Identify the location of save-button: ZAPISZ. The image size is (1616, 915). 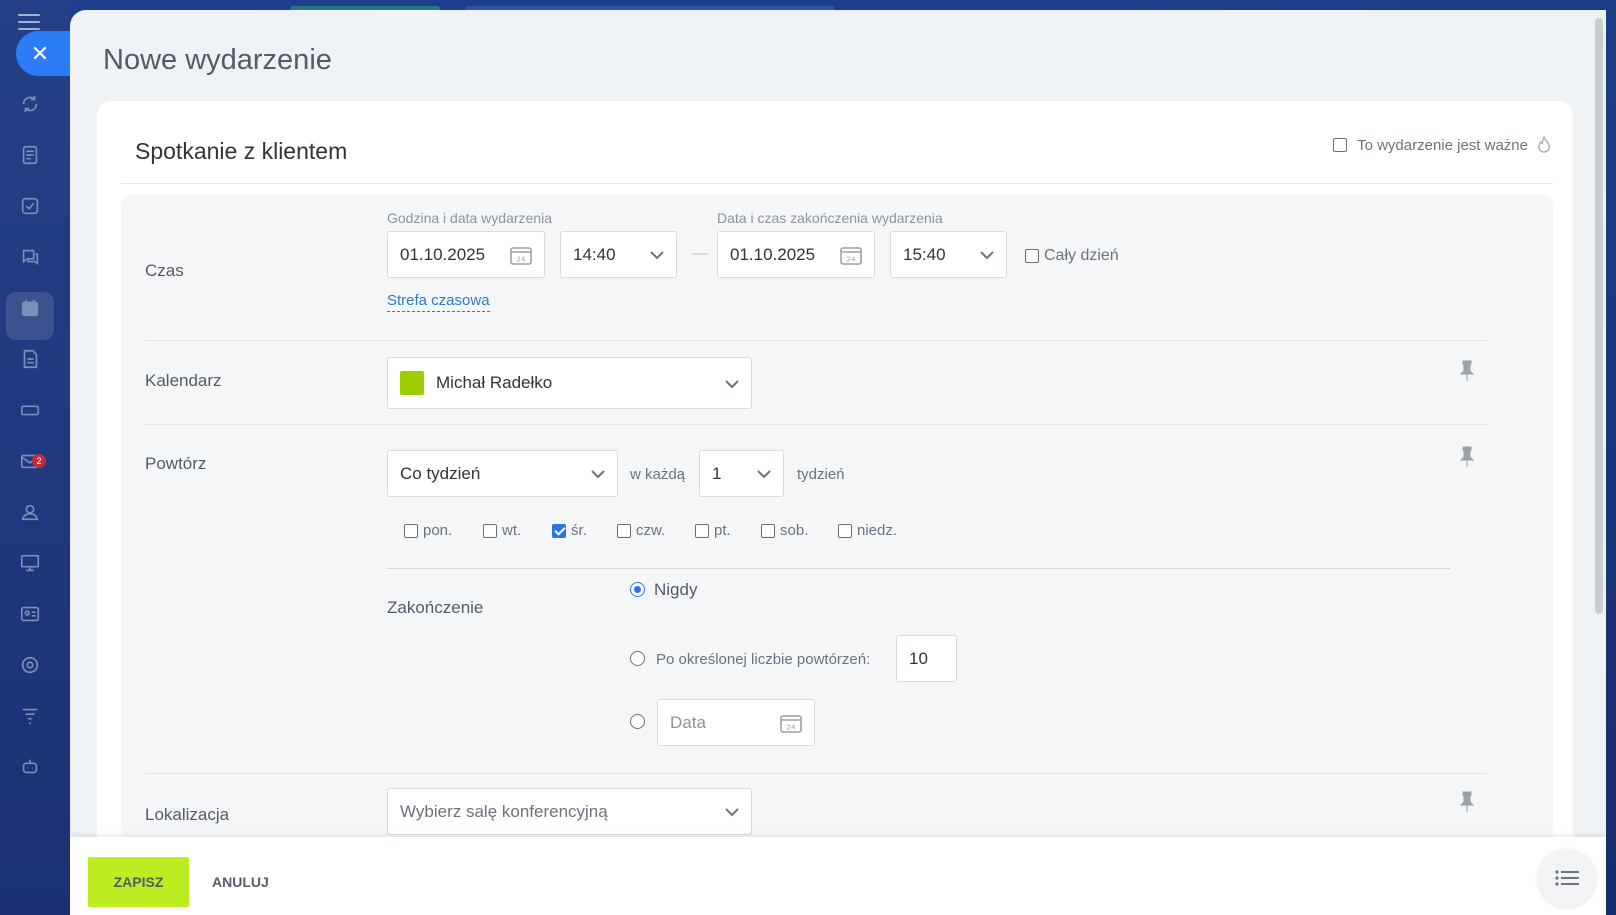
(138, 882).